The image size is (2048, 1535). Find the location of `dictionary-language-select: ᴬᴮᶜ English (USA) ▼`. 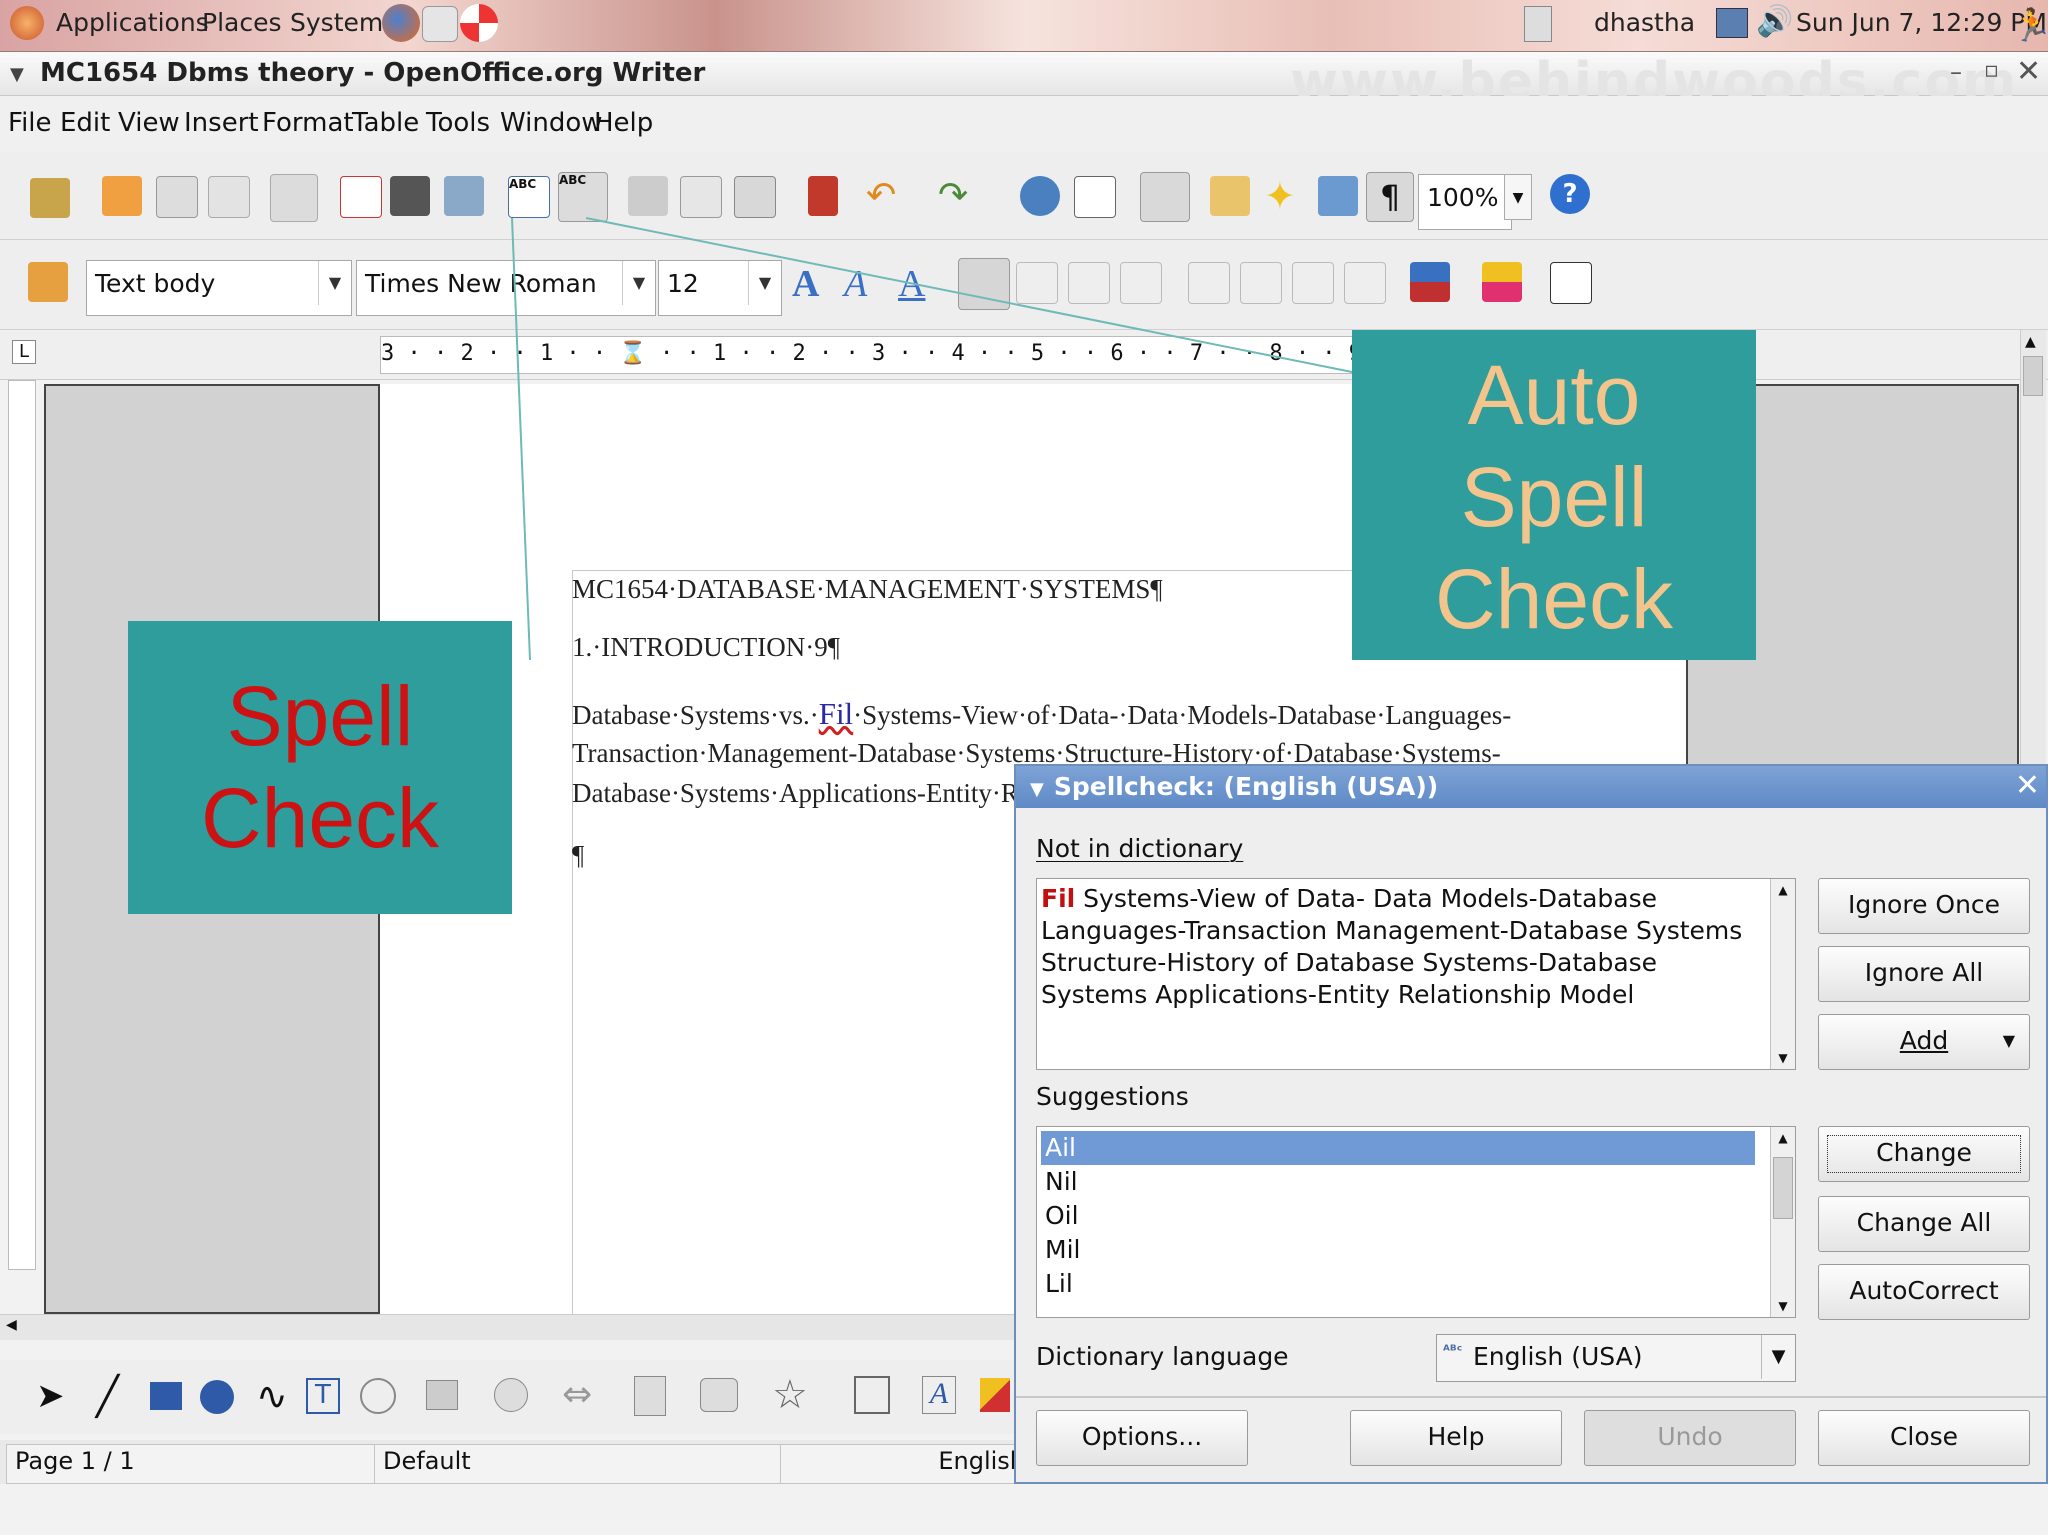

dictionary-language-select: ᴬᴮᶜ English (USA) ▼ is located at coordinates (1616, 1358).